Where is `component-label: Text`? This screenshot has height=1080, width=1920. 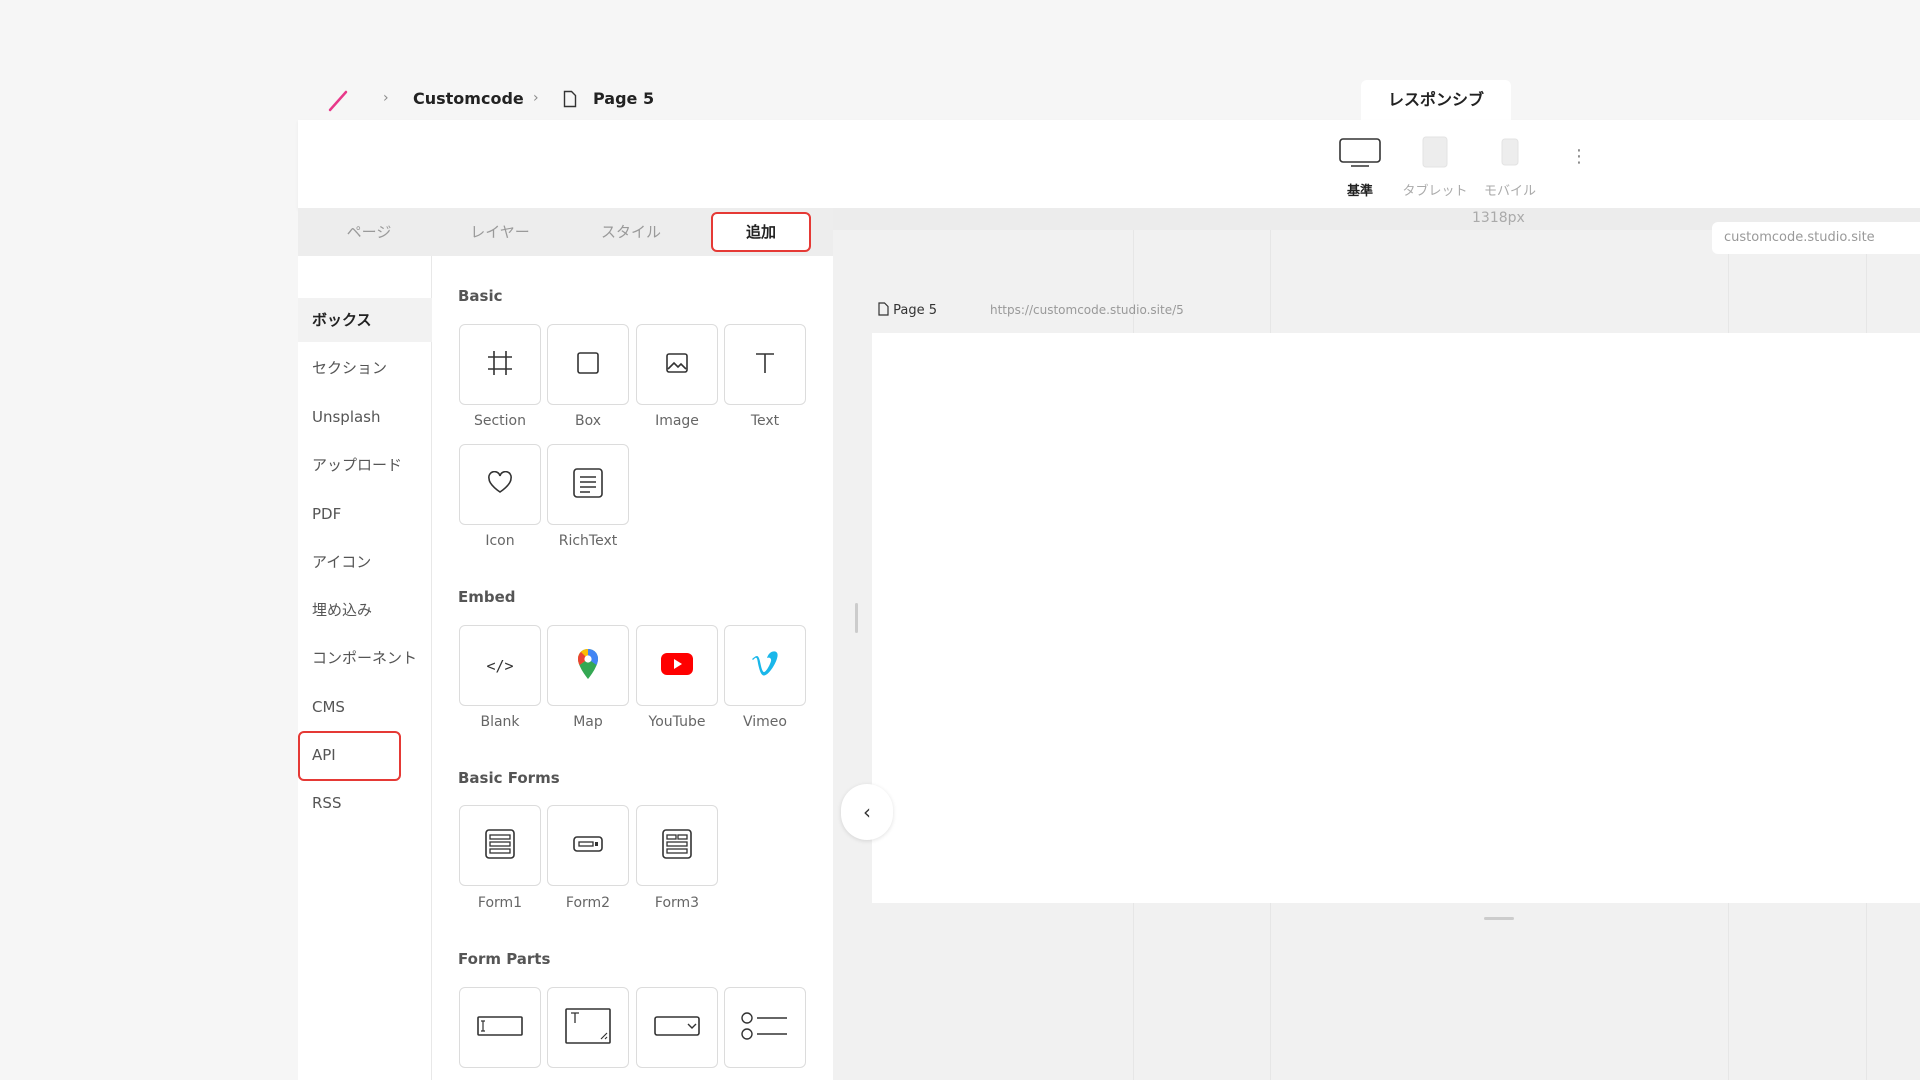 component-label: Text is located at coordinates (765, 421).